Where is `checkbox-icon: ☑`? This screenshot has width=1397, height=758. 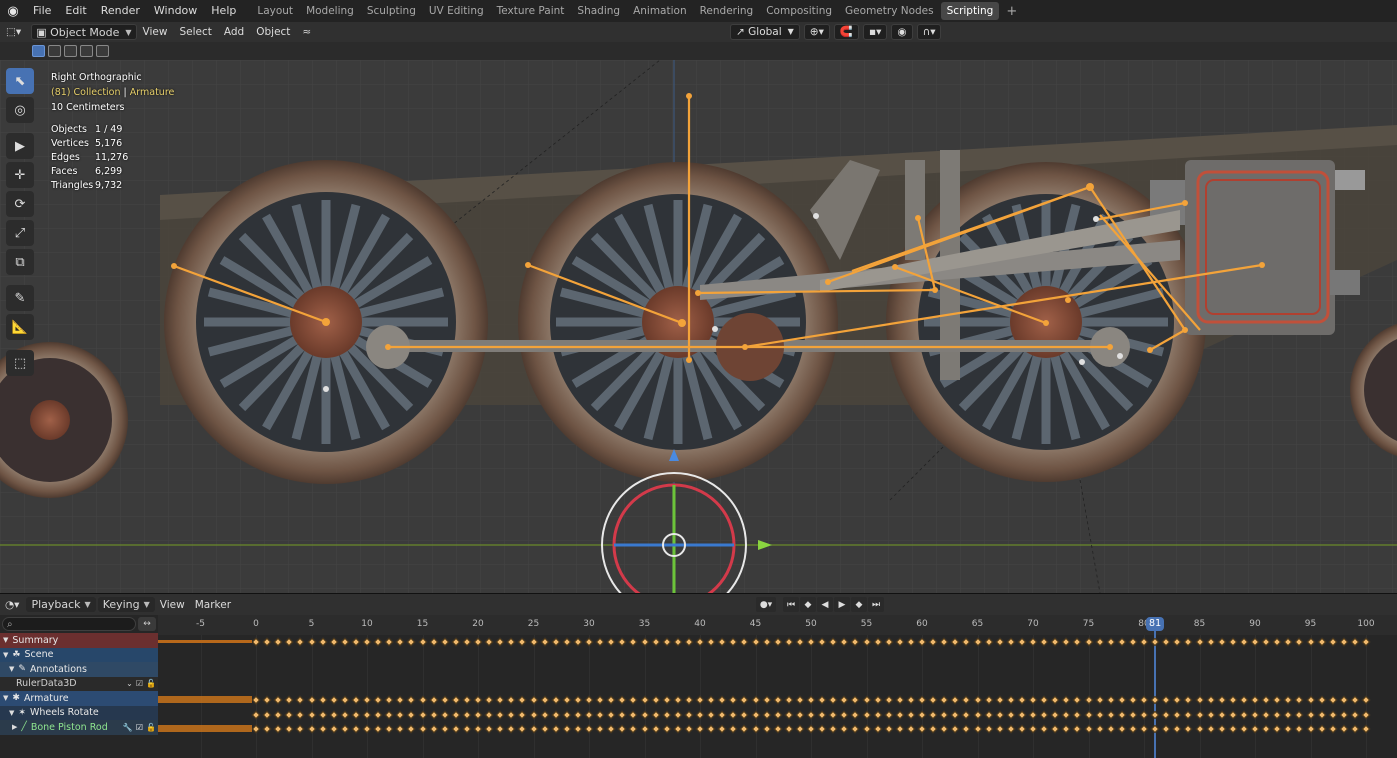
checkbox-icon: ☑ is located at coordinates (139, 683).